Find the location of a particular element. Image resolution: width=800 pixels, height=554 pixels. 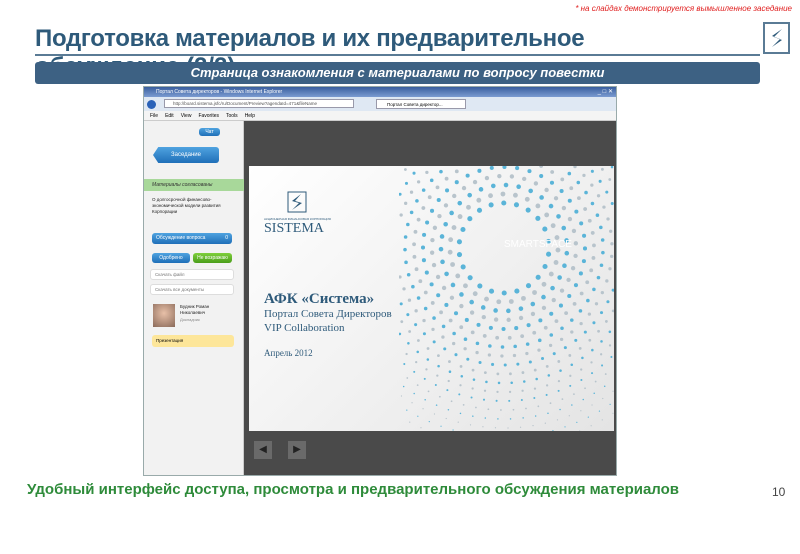

slide-heading: АФК «Система» is located at coordinates (319, 299).